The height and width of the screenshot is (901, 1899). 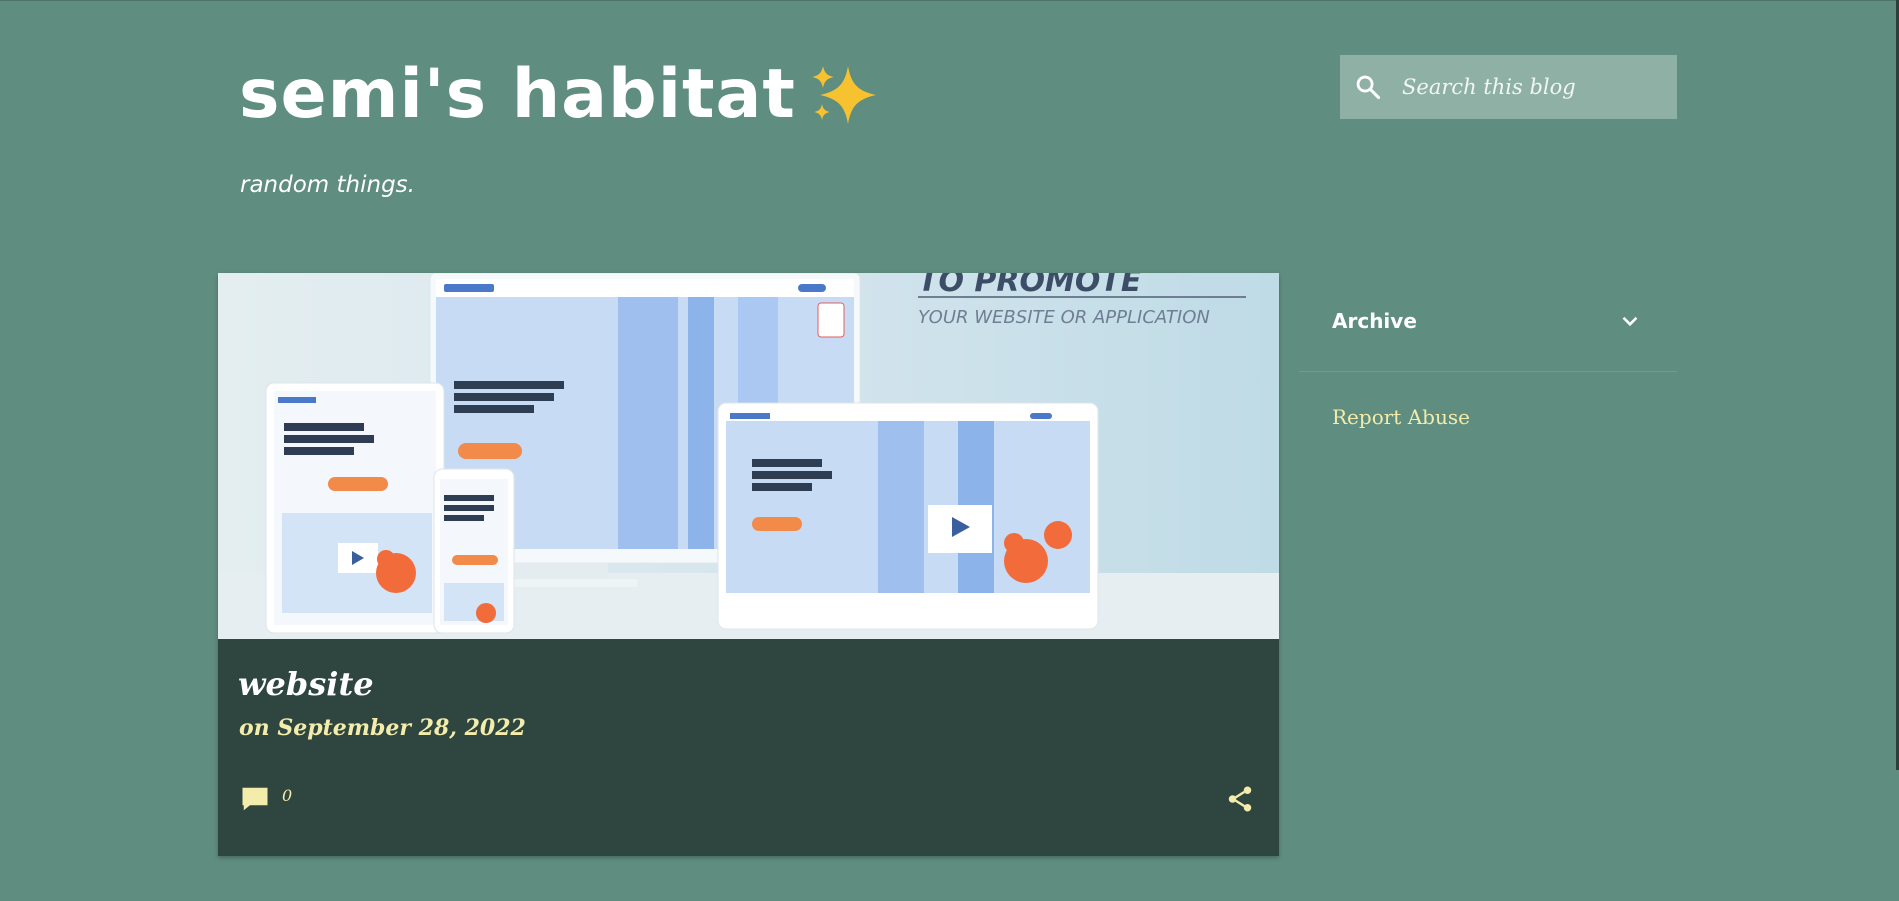 I want to click on comment-icon, so click(x=255, y=799).